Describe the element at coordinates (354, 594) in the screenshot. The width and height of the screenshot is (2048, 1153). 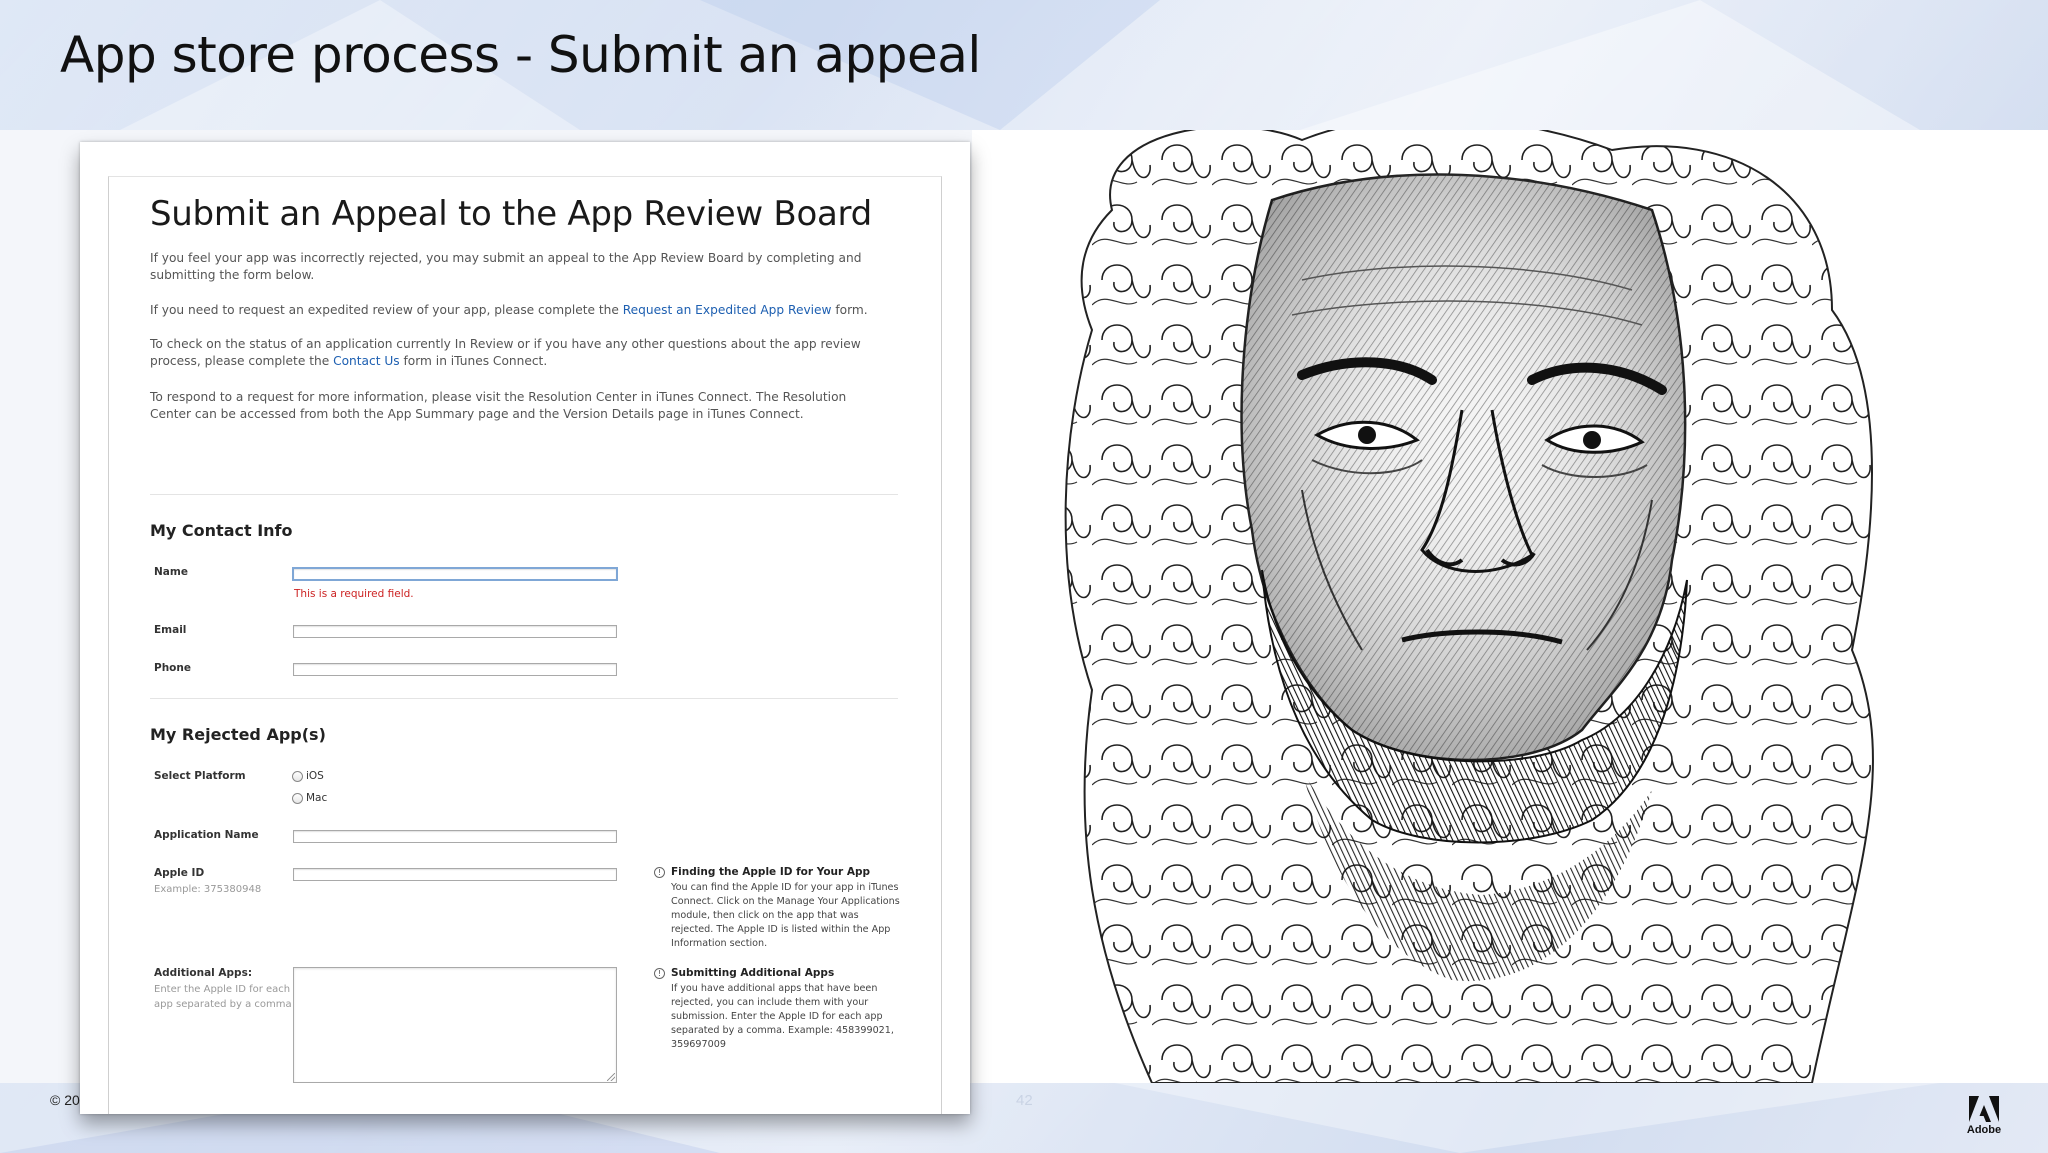
I see `name-error-message: This is a required field.` at that location.